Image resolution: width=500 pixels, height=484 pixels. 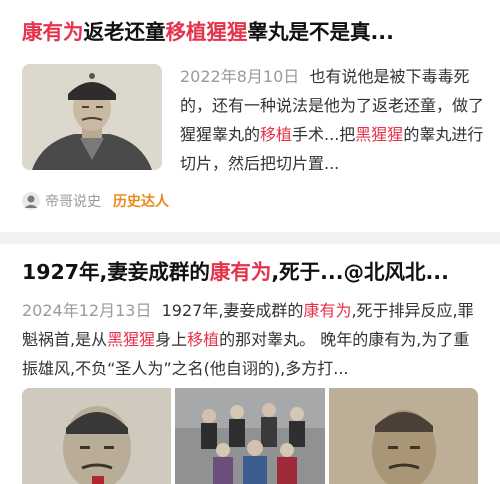 I want to click on gallery-image-portrait-right, so click(x=403, y=436).